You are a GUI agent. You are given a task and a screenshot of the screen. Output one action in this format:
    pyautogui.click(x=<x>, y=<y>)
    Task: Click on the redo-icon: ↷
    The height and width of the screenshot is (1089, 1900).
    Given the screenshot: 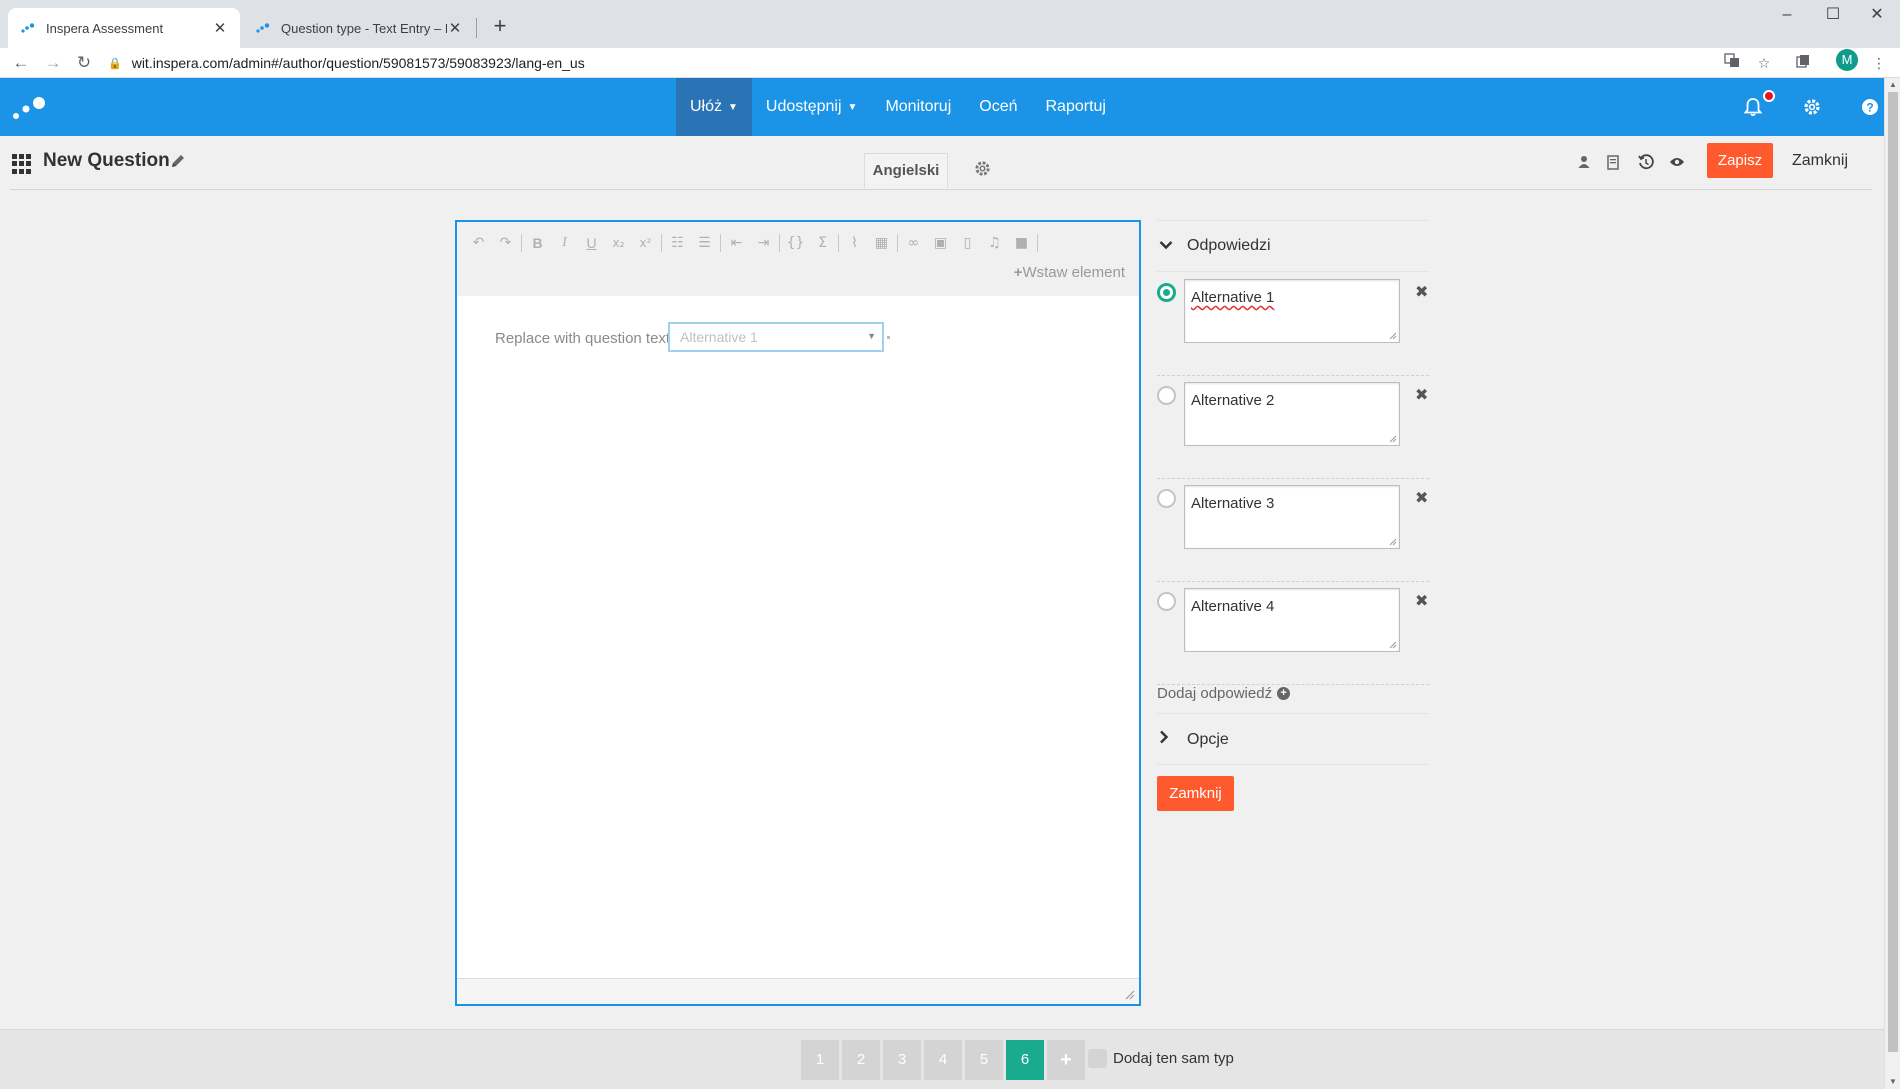 What is the action you would take?
    pyautogui.click(x=505, y=243)
    